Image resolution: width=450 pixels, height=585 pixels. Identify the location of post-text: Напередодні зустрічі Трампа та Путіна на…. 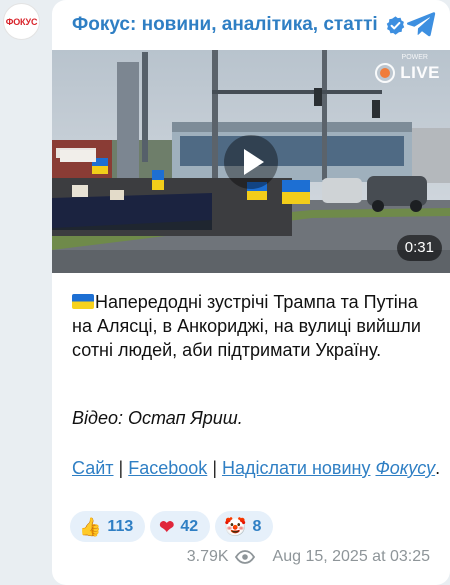
(257, 326).